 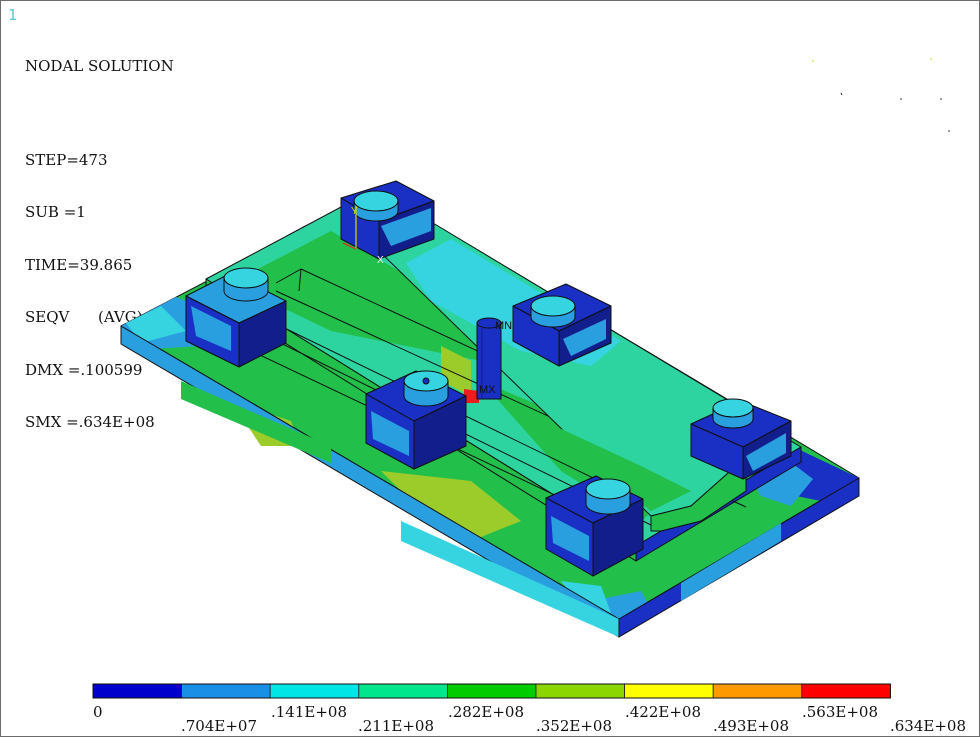 What do you see at coordinates (396, 726) in the screenshot?
I see `legend-label-3: .211E+08` at bounding box center [396, 726].